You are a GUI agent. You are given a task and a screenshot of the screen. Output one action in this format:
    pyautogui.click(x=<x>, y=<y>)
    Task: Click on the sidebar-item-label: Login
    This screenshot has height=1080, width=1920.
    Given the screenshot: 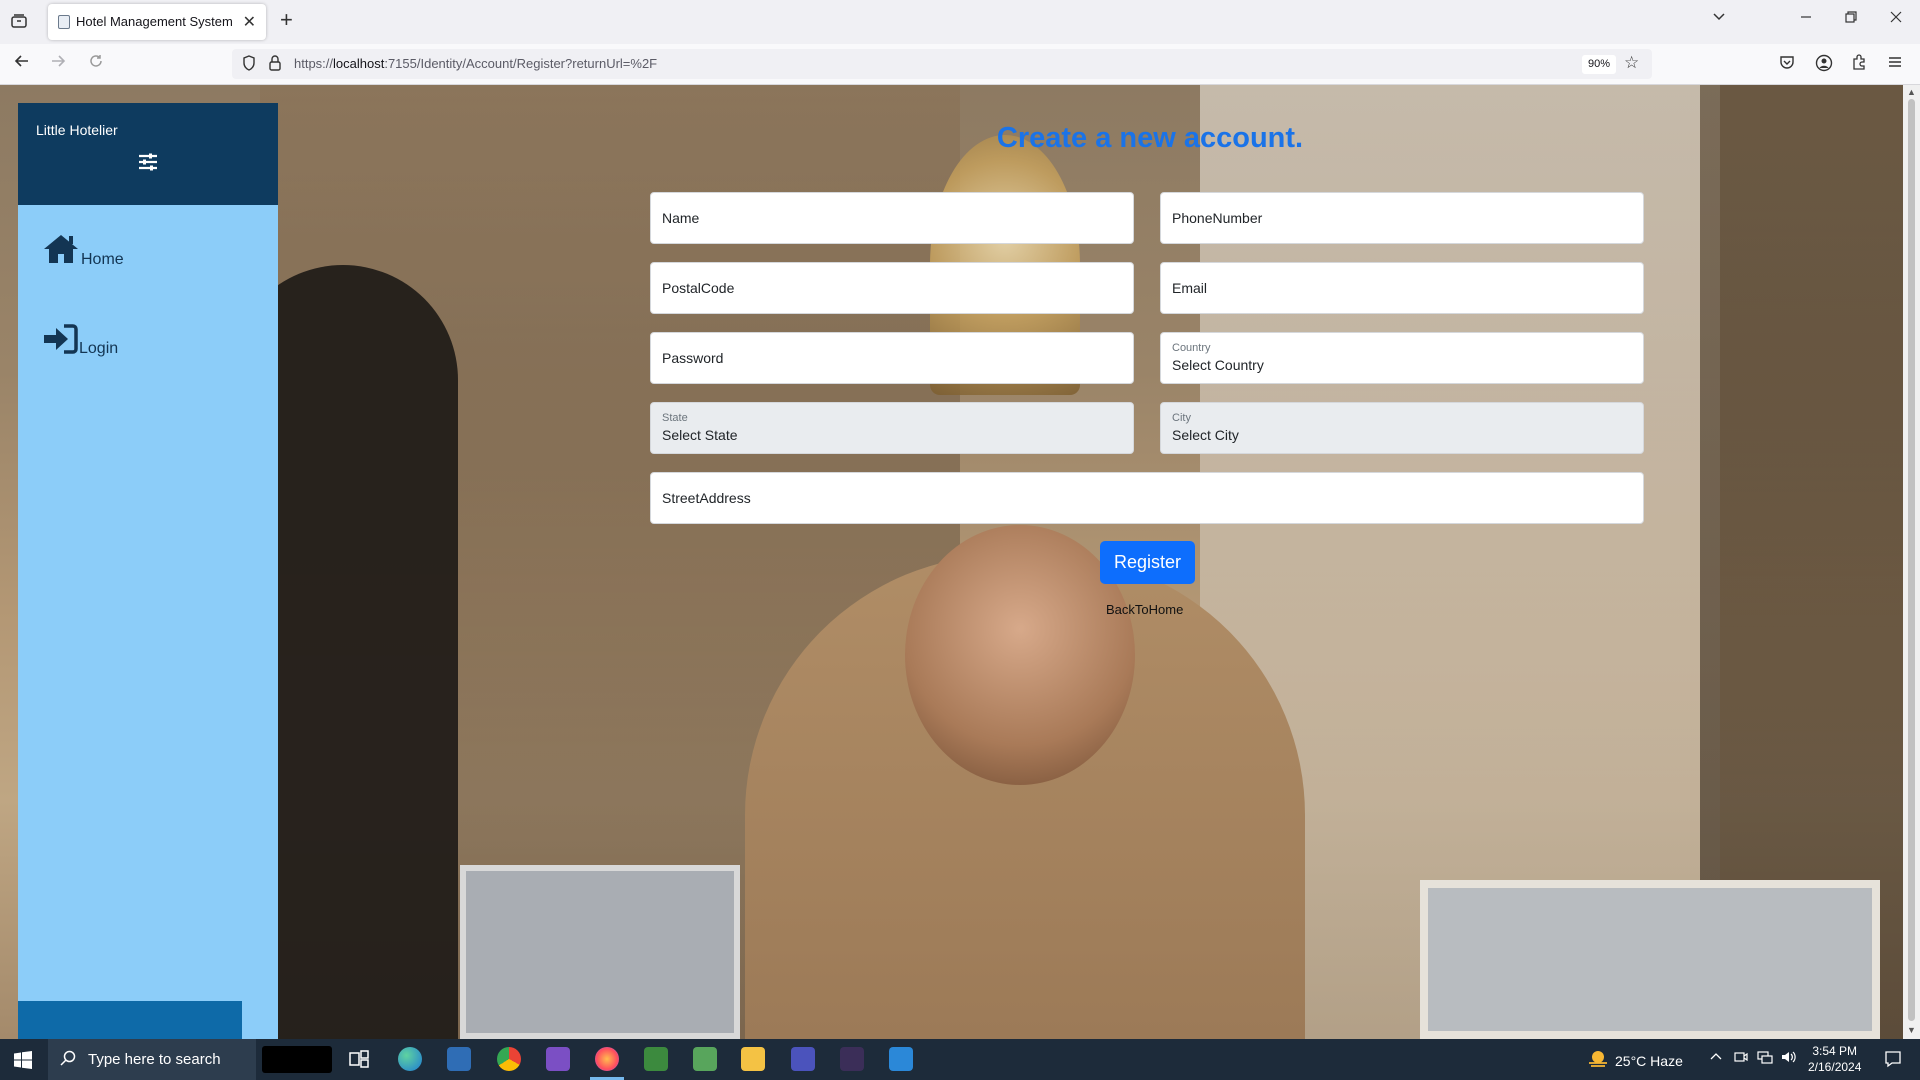 What is the action you would take?
    pyautogui.click(x=99, y=348)
    